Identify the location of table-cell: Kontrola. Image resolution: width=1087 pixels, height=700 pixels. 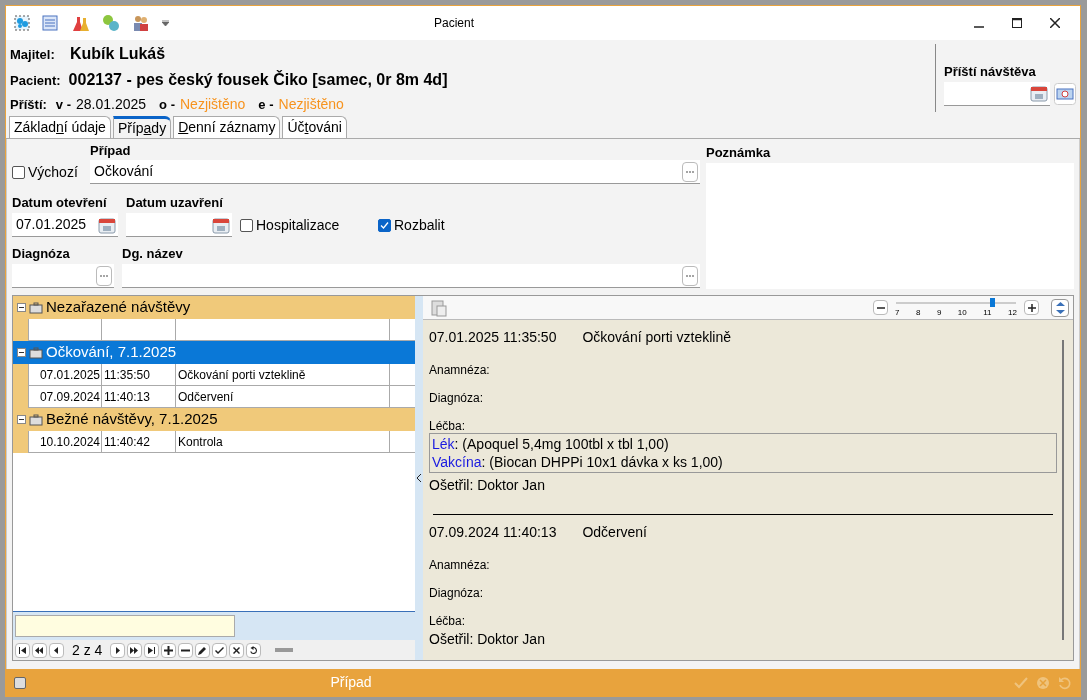
(283, 442).